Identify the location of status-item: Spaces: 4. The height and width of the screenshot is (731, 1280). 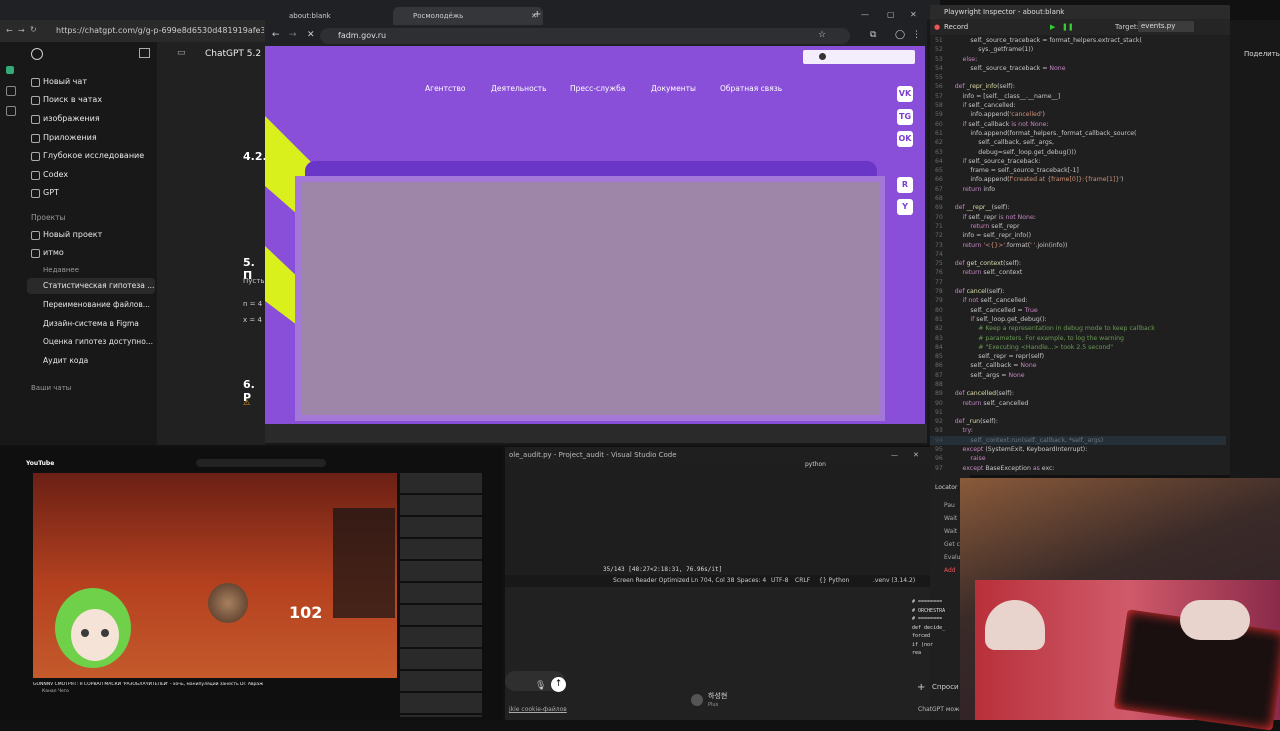
(751, 581).